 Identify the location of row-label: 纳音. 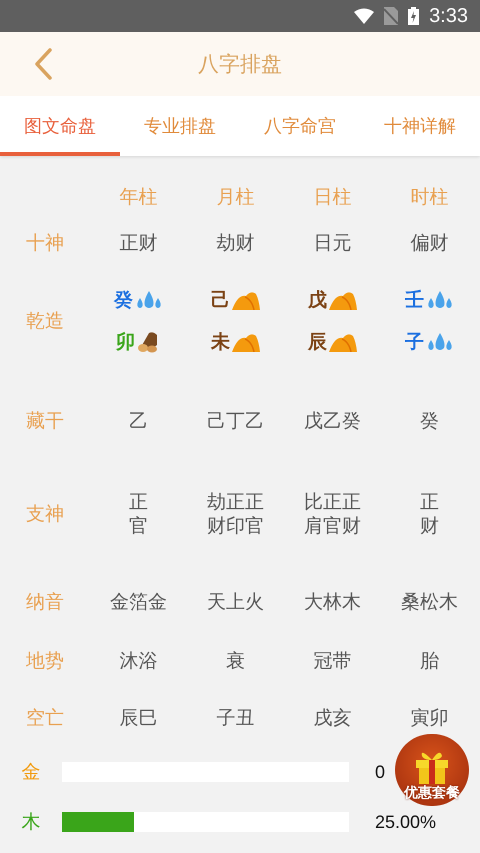
(45, 602).